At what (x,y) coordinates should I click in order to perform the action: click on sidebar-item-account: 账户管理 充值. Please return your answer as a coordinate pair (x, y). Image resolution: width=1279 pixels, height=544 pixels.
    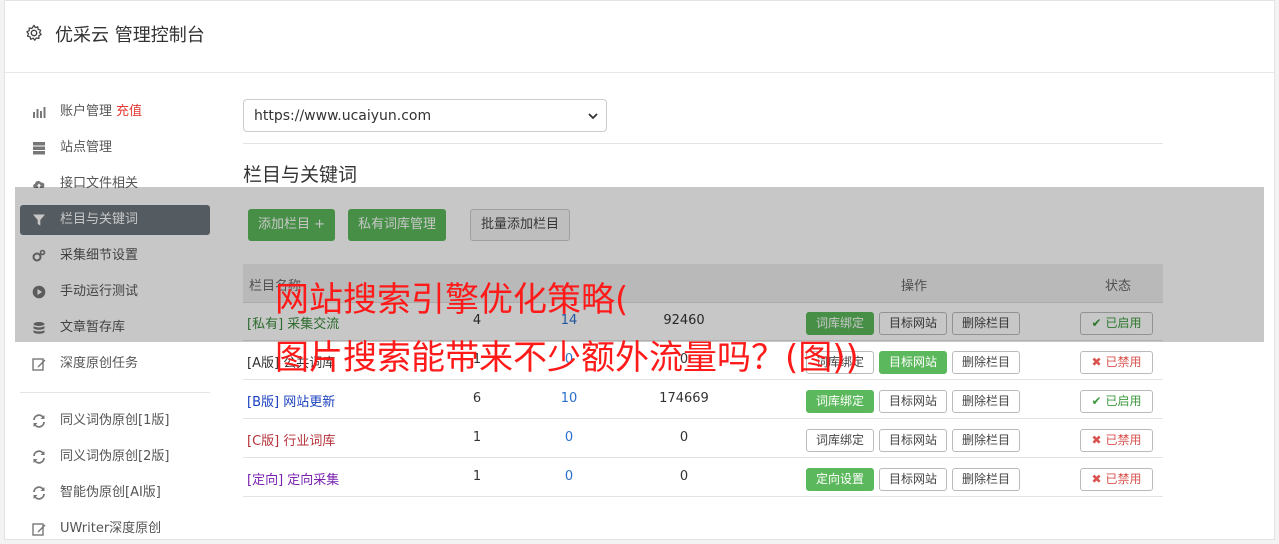
    Looking at the image, I should click on (115, 112).